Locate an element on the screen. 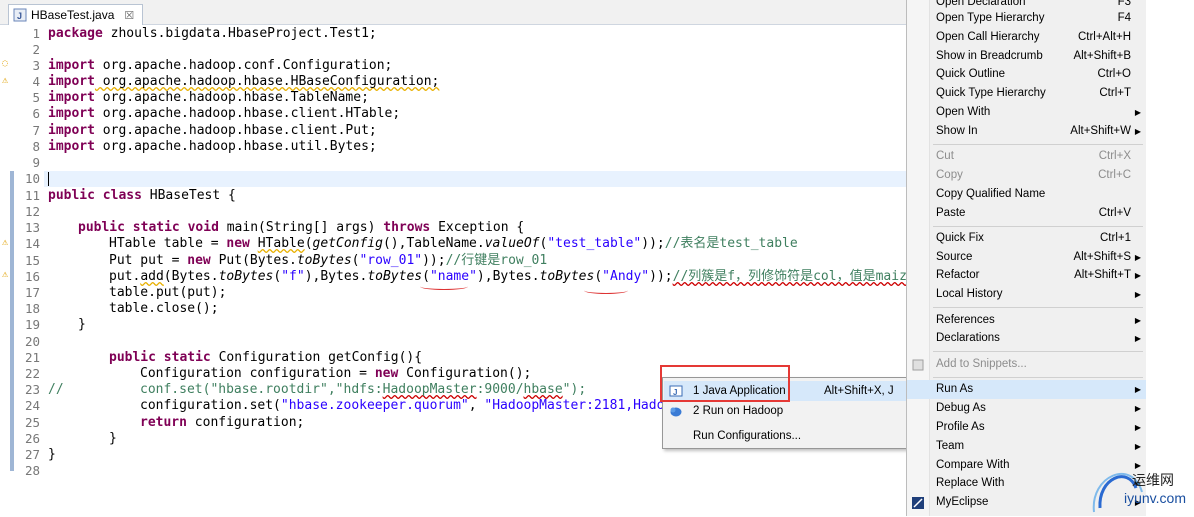 This screenshot has width=1194, height=517. comment: hbase is located at coordinates (543, 389).